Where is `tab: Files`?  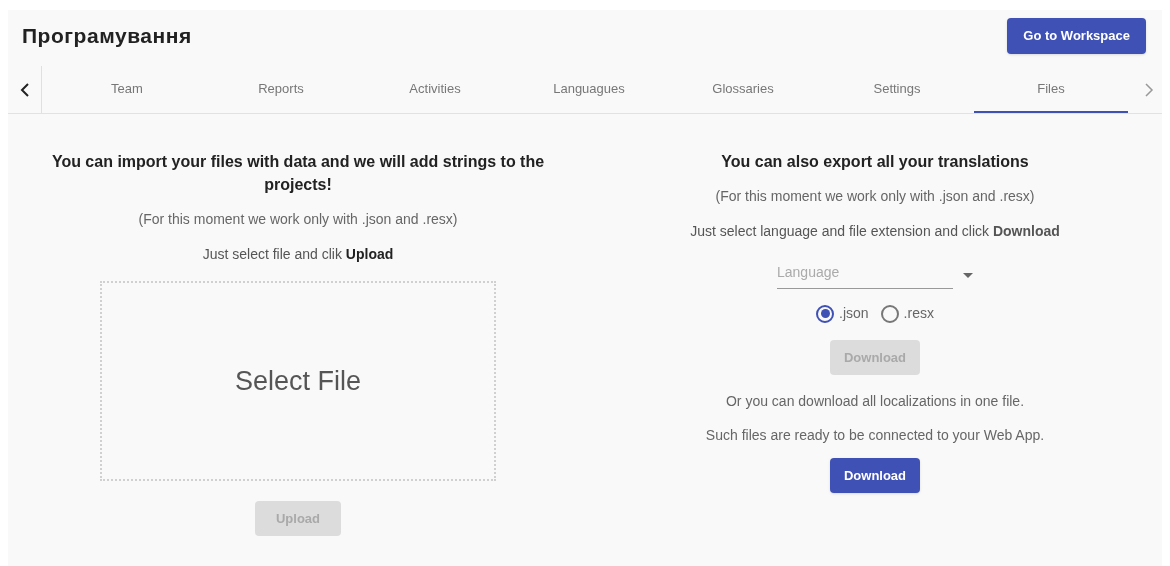 tab: Files is located at coordinates (1051, 89).